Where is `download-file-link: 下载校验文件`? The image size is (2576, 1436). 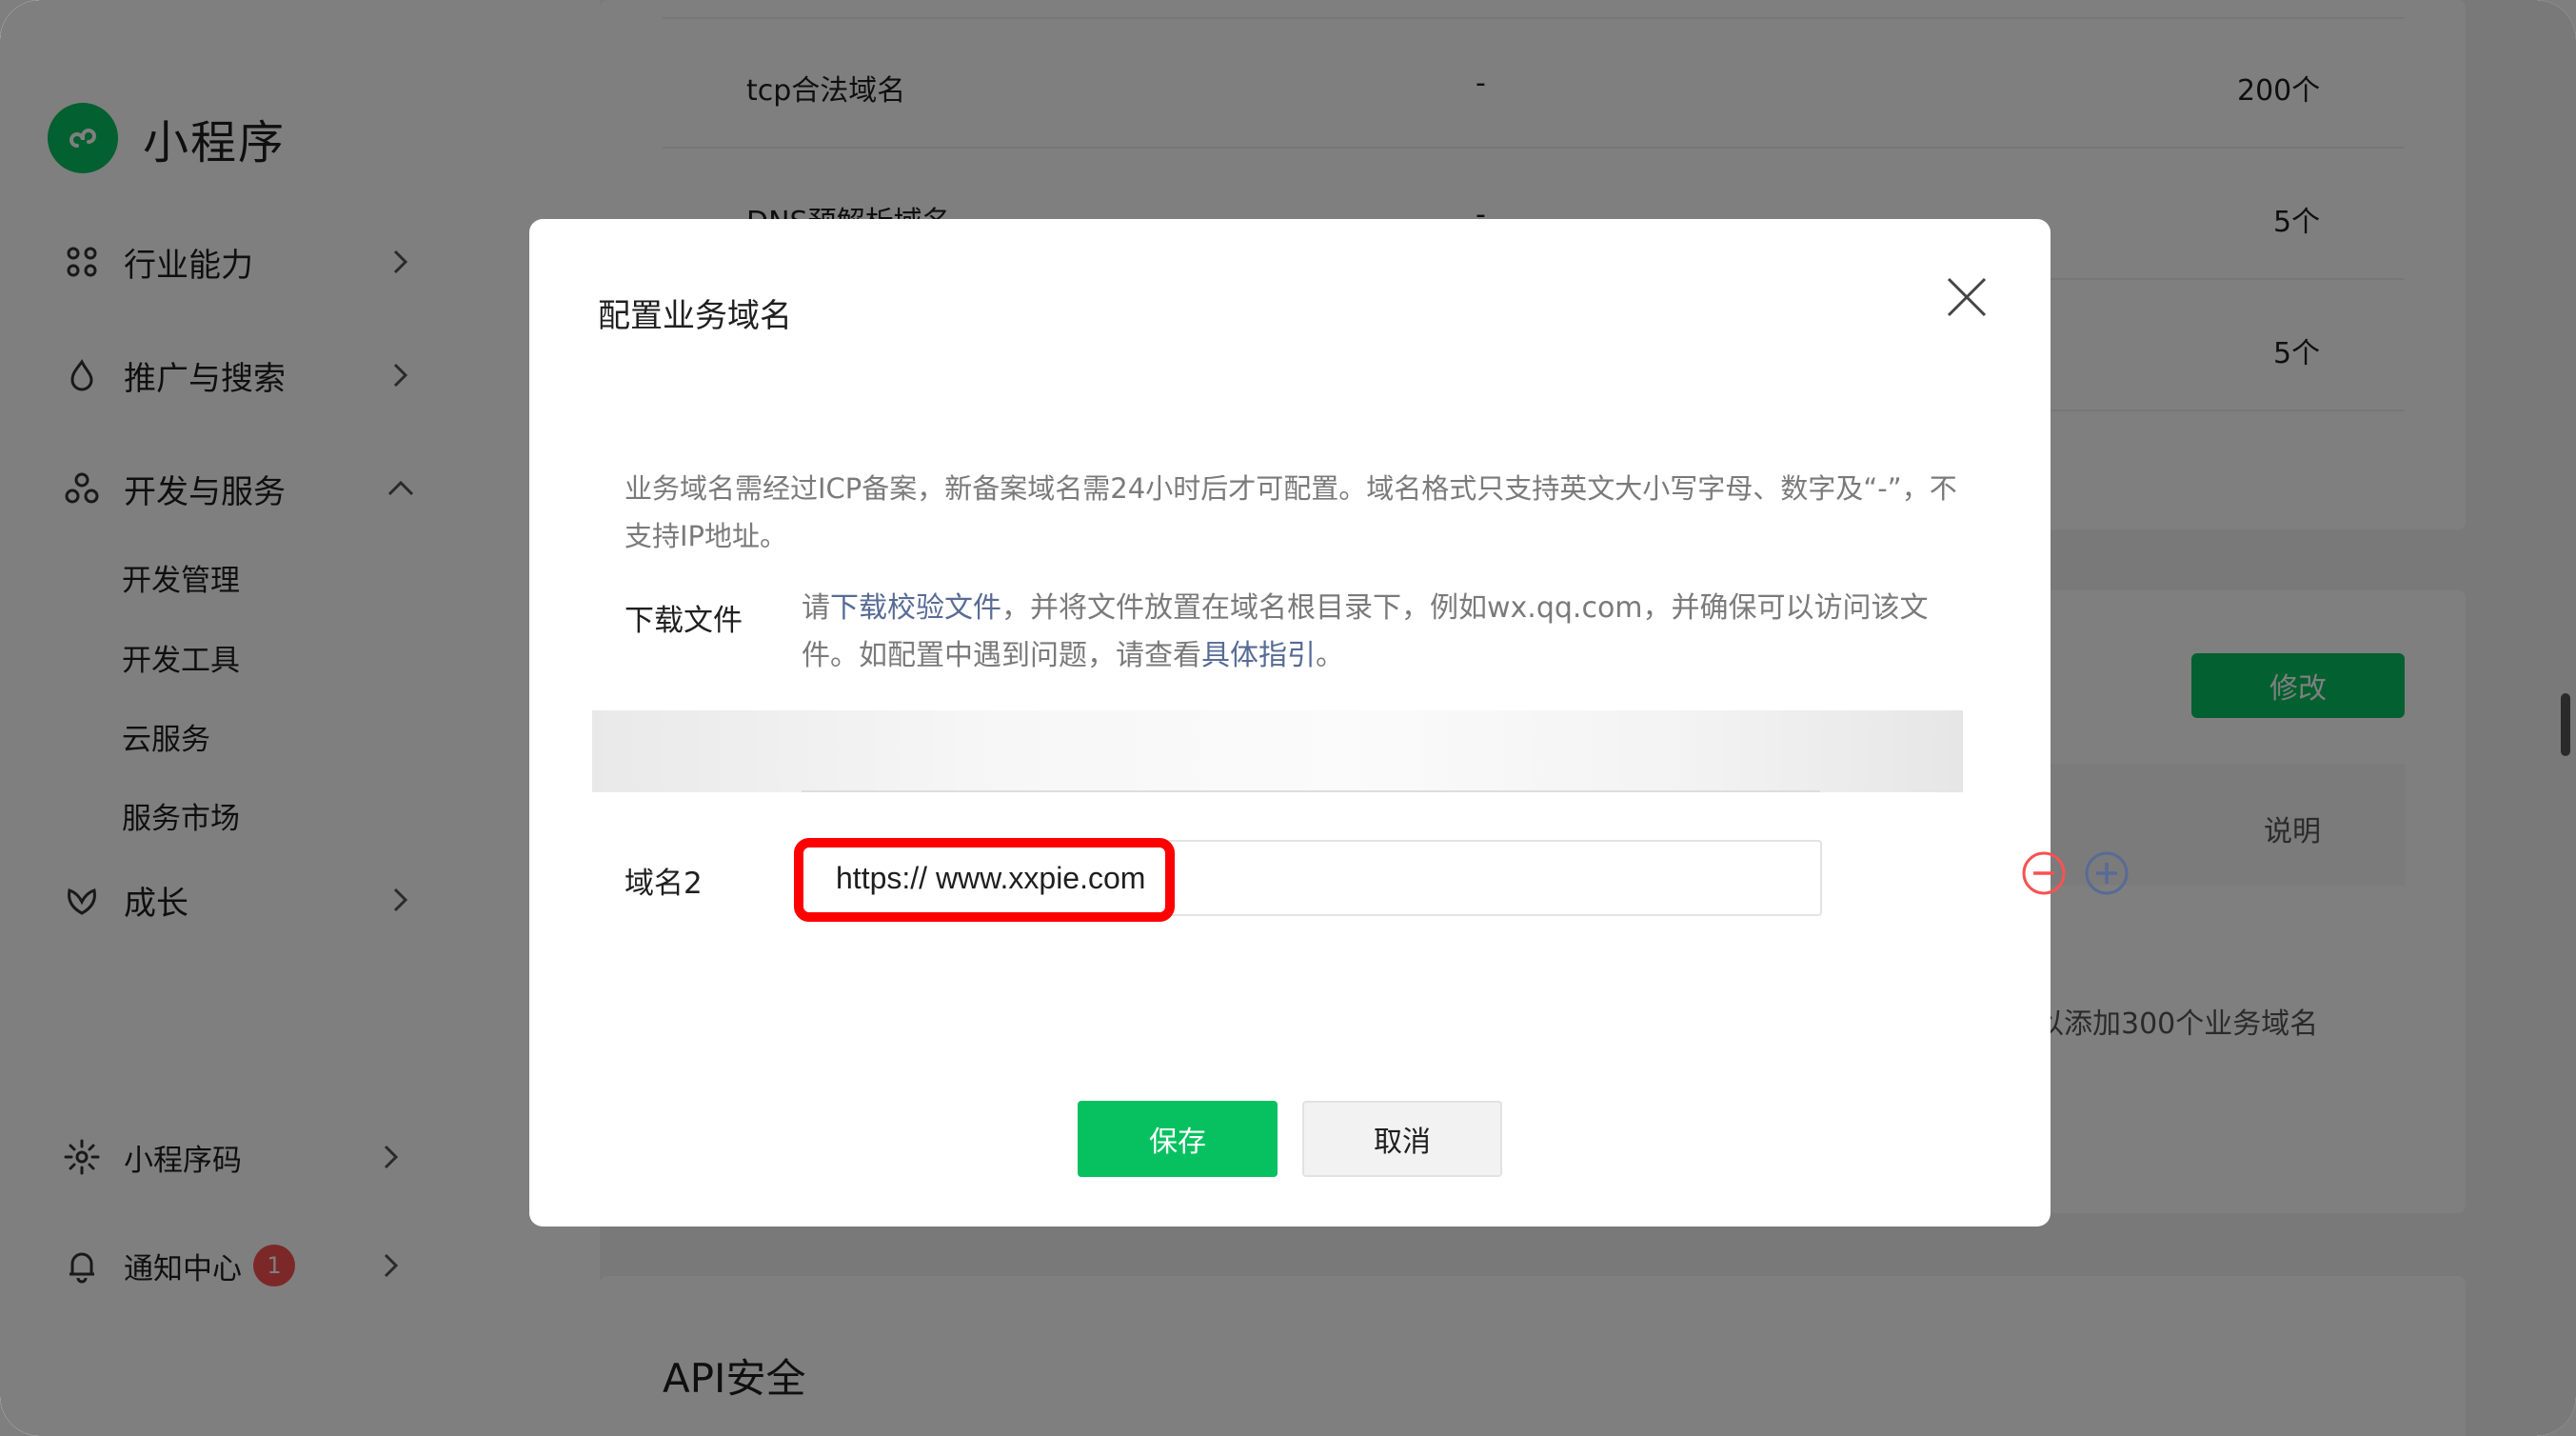
download-file-link: 下载校验文件 is located at coordinates (915, 608).